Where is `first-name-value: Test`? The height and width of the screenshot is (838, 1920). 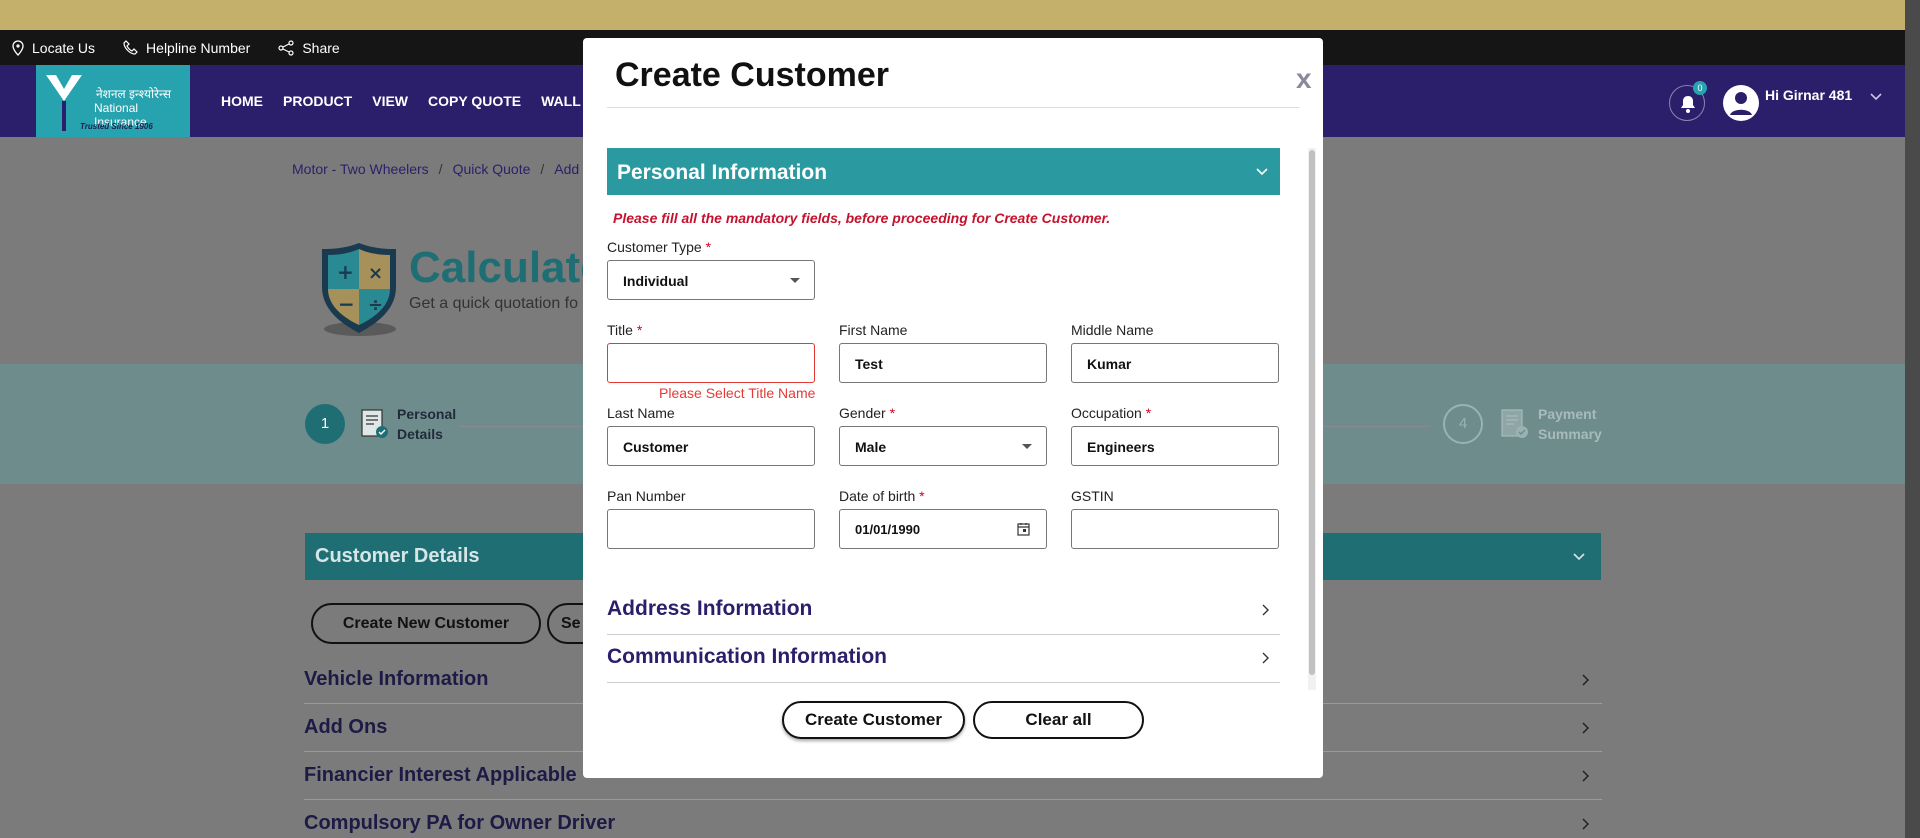 first-name-value: Test is located at coordinates (869, 364).